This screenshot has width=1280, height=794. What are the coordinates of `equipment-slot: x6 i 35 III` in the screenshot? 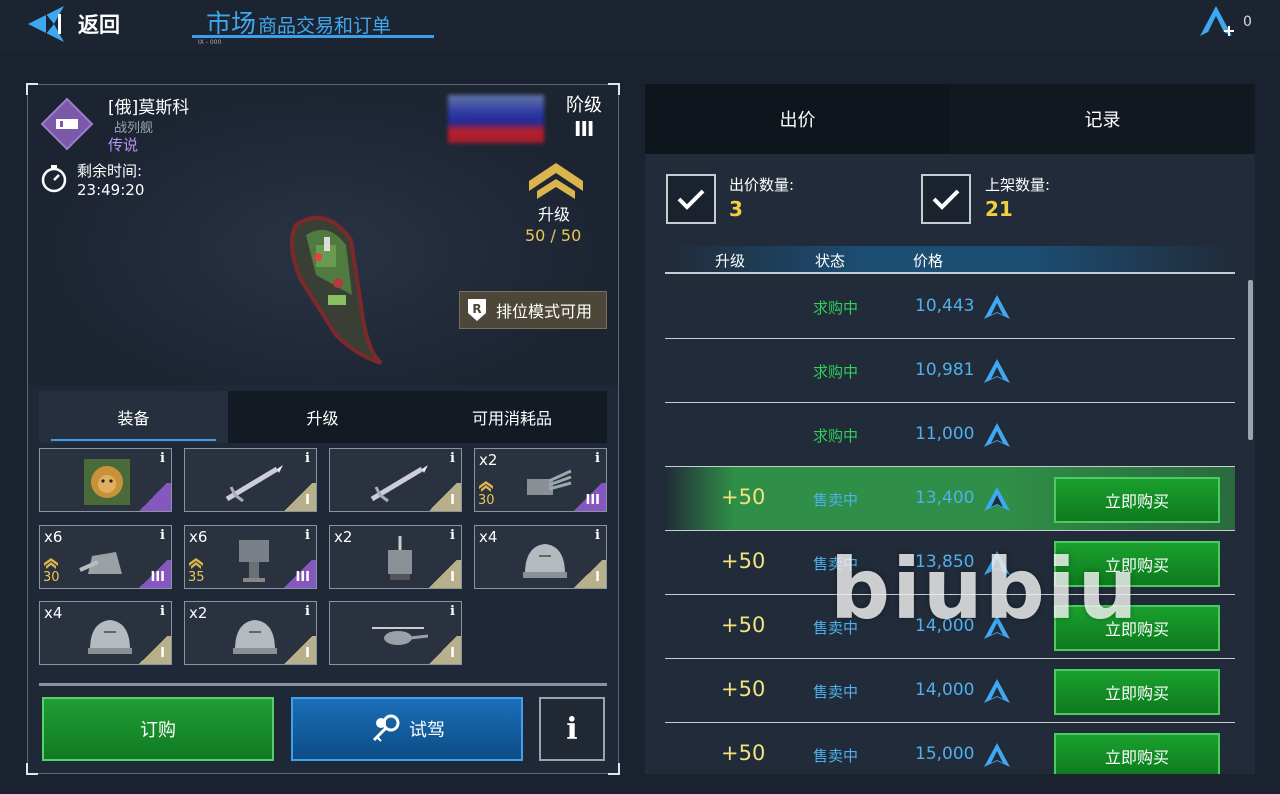 It's located at (250, 557).